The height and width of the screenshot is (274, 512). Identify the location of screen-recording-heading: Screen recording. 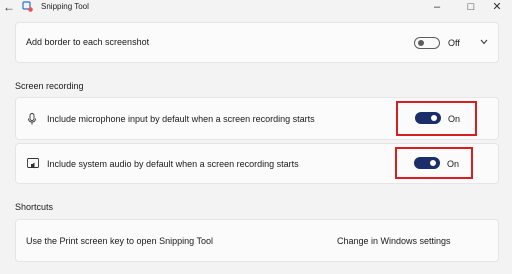
(49, 86).